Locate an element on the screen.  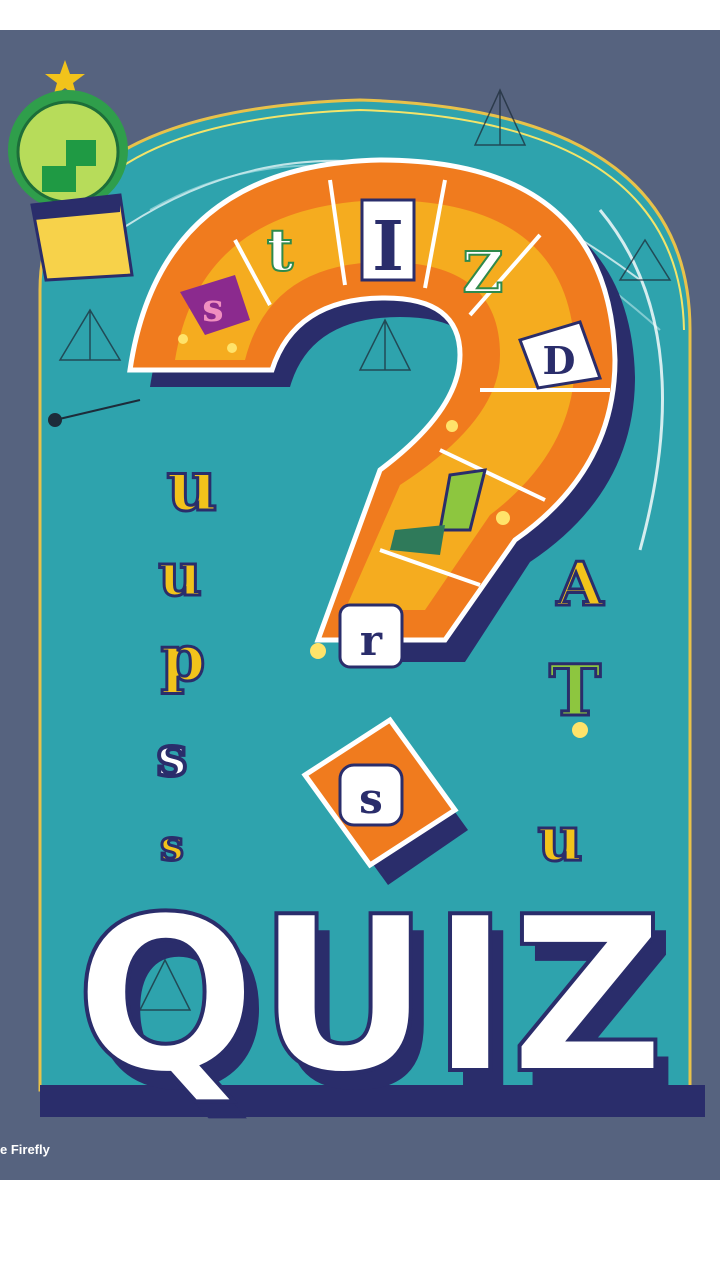
tile-t: t is located at coordinates (280, 250).